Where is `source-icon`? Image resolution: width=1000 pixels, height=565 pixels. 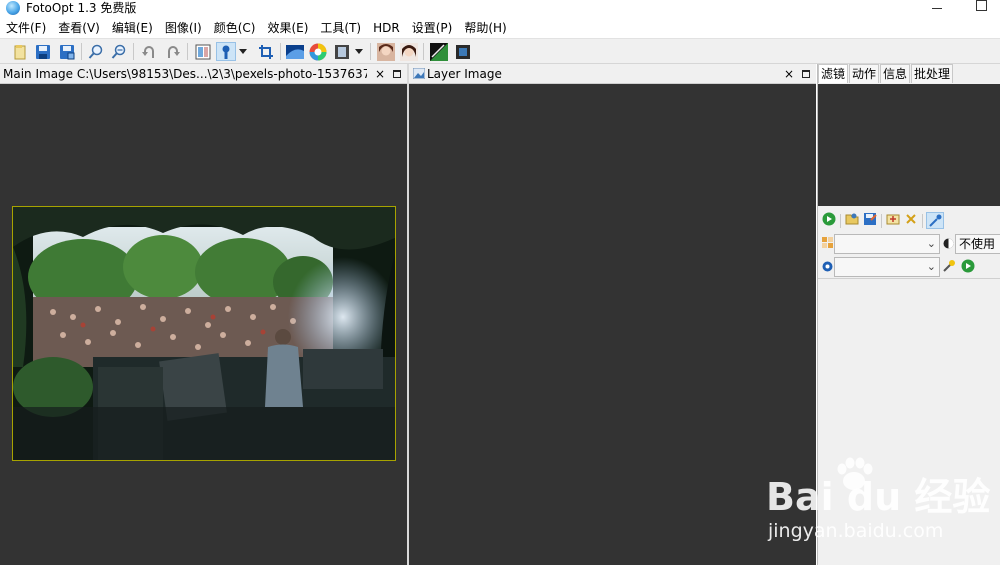 source-icon is located at coordinates (827, 266).